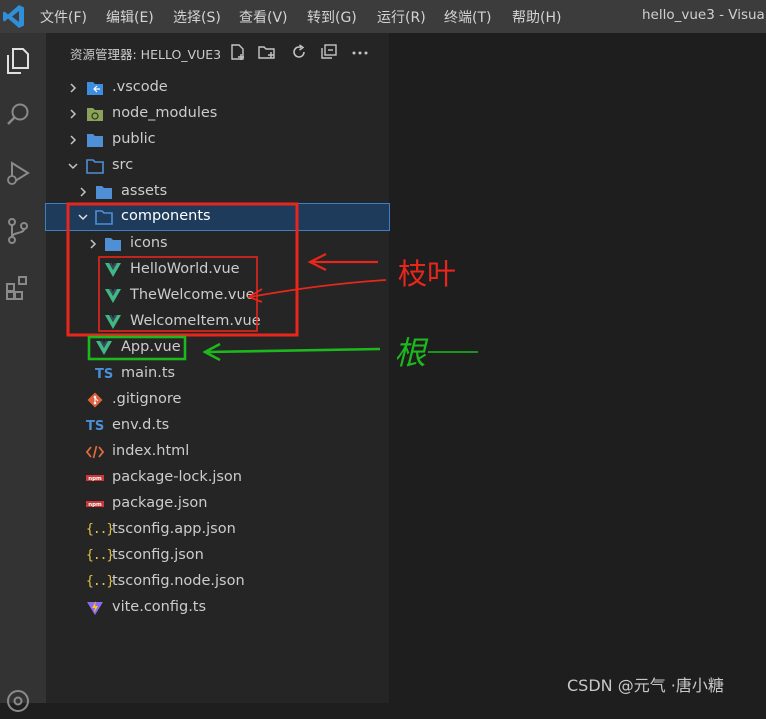 This screenshot has width=766, height=719. What do you see at coordinates (401, 17) in the screenshot?
I see `menu-run: 运行(R)` at bounding box center [401, 17].